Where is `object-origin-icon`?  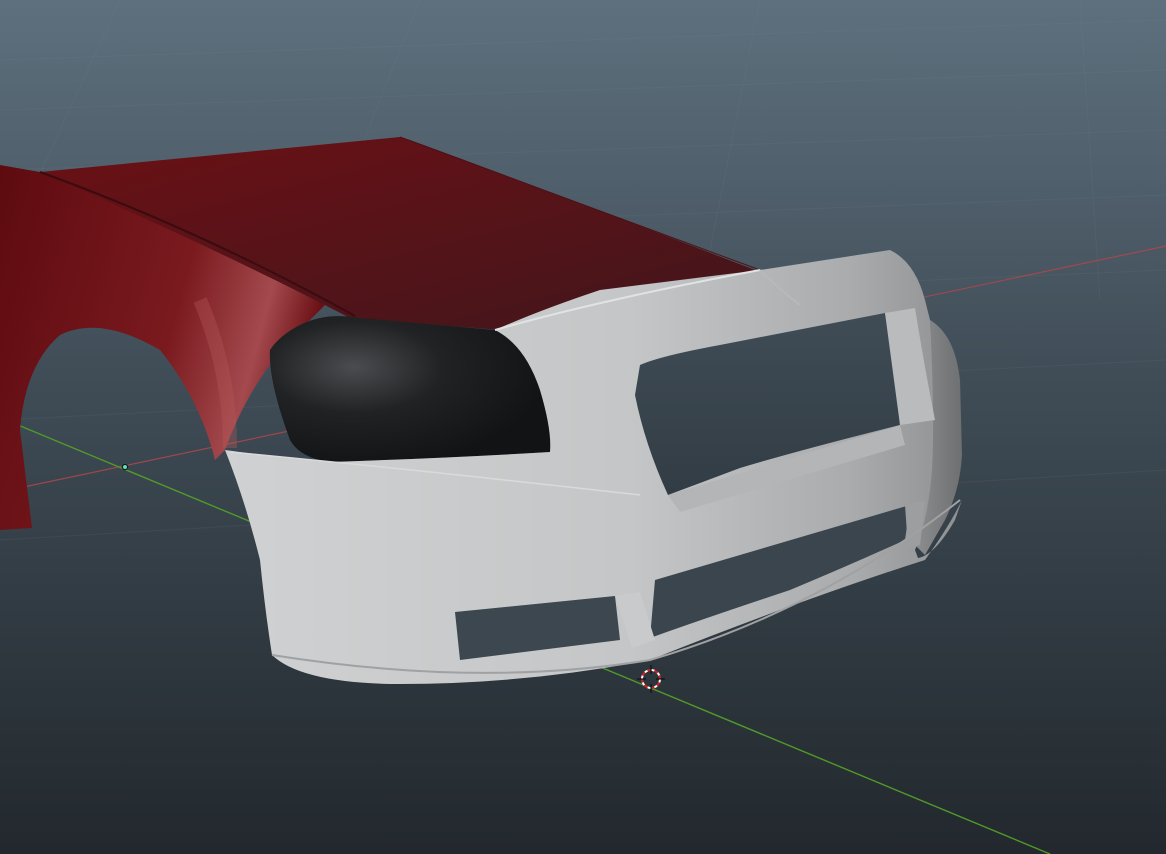
object-origin-icon is located at coordinates (125, 467).